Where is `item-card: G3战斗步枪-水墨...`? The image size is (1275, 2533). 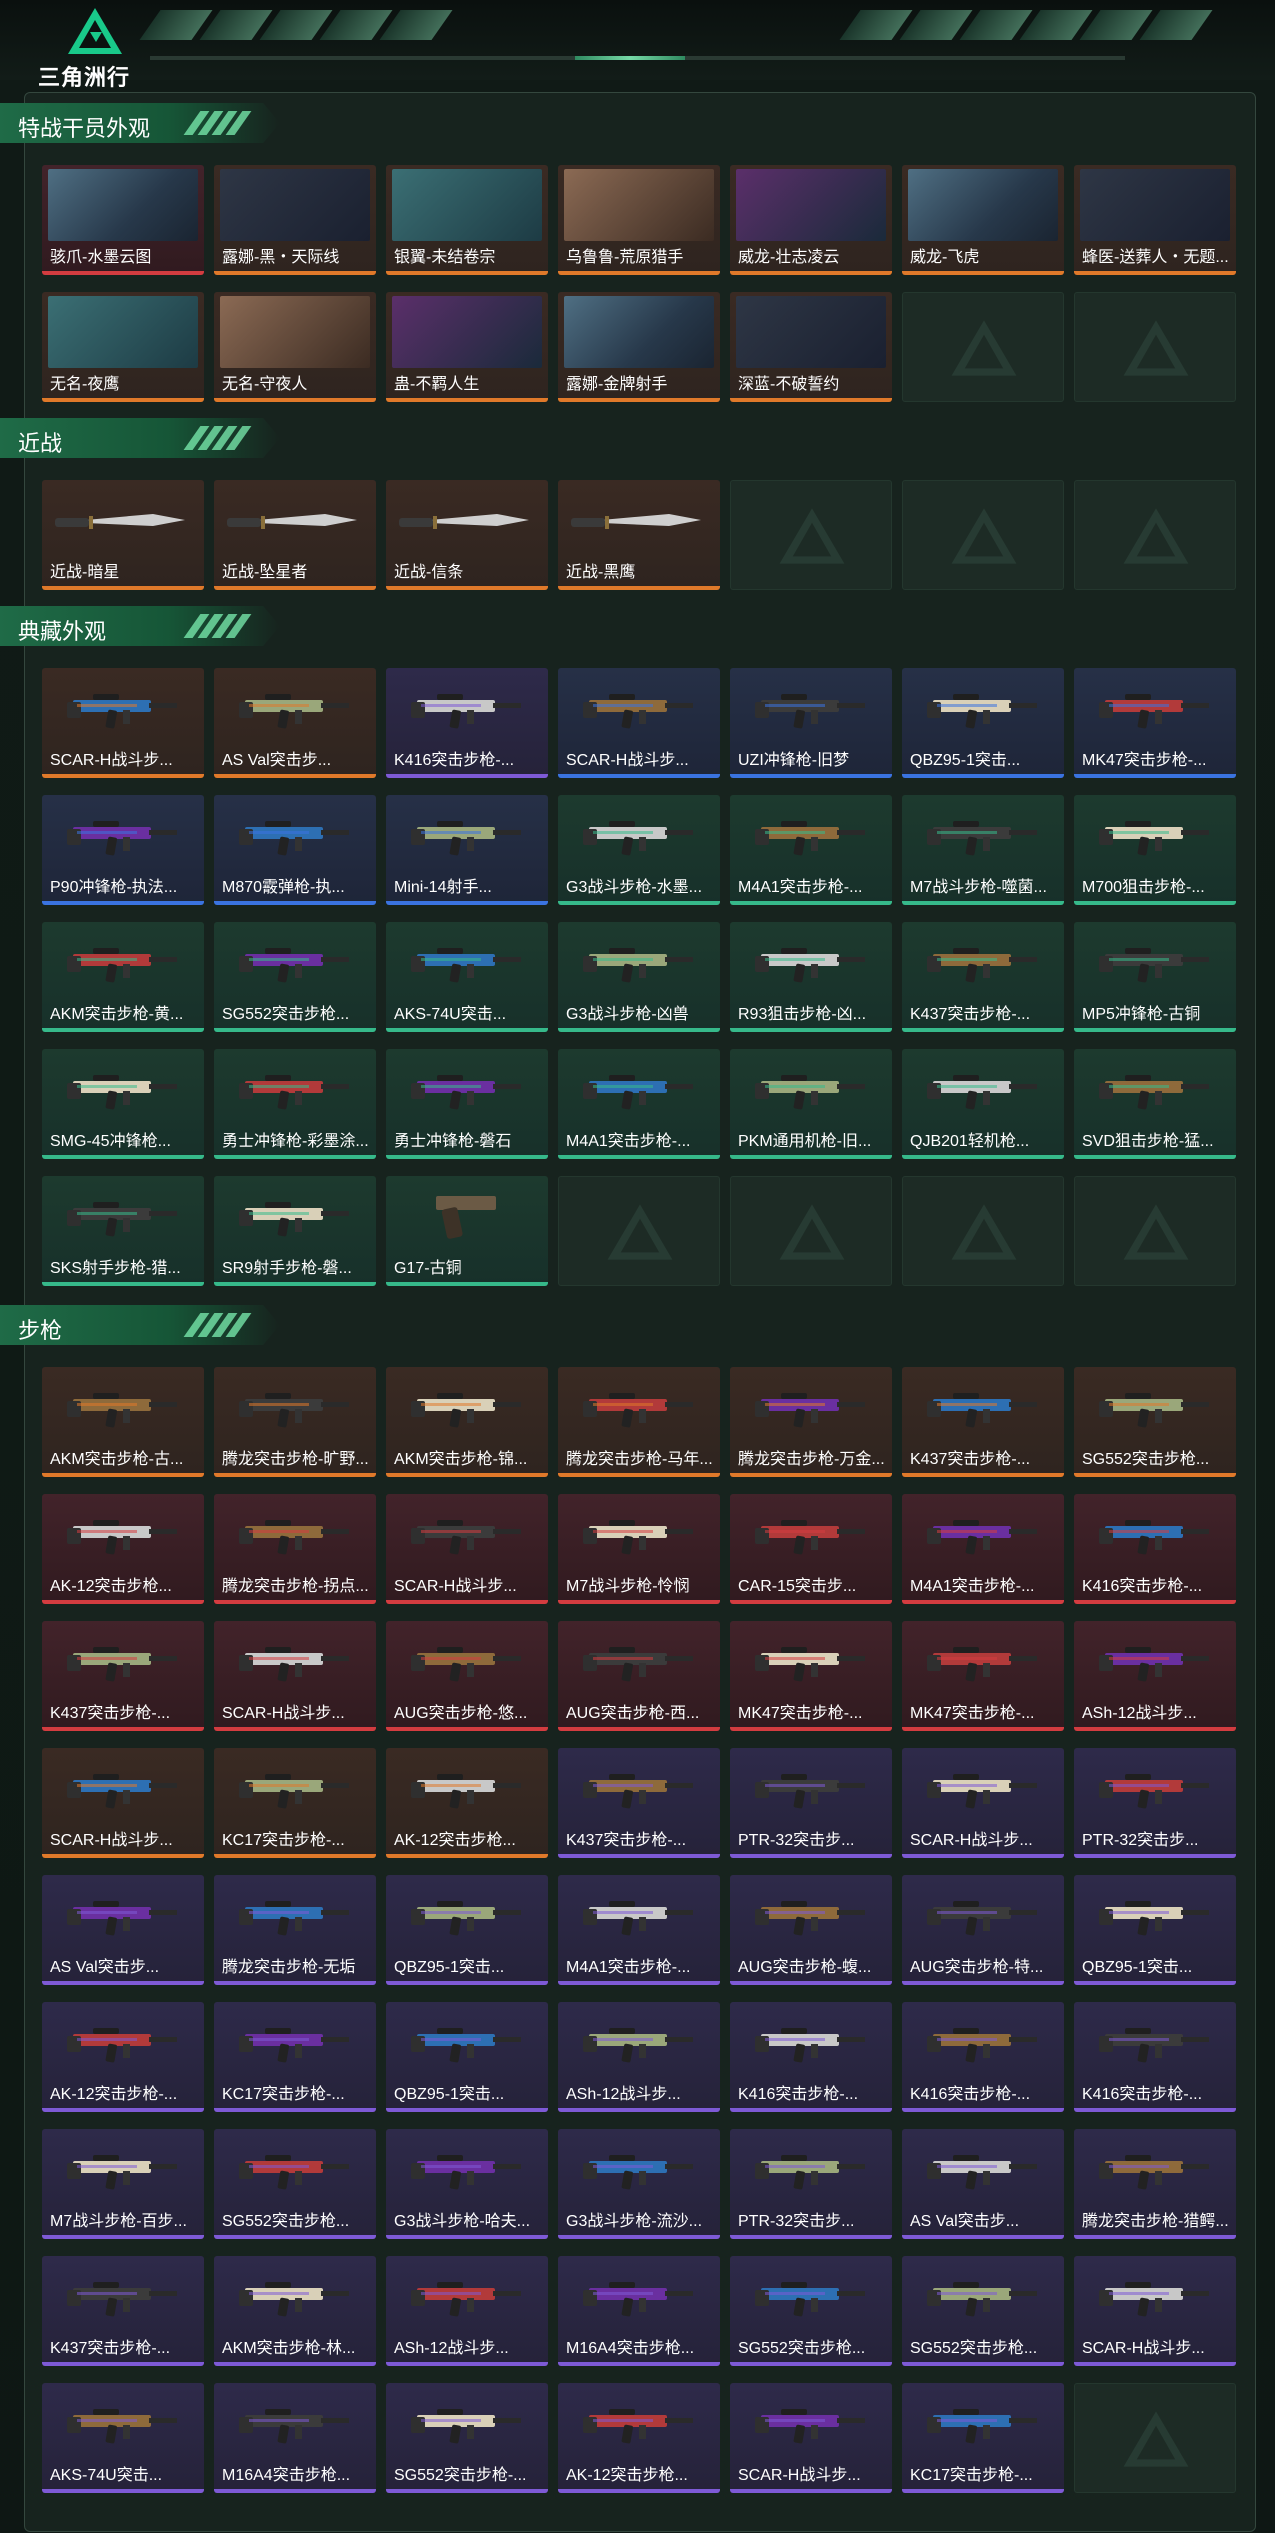 item-card: G3战斗步枪-水墨... is located at coordinates (639, 850).